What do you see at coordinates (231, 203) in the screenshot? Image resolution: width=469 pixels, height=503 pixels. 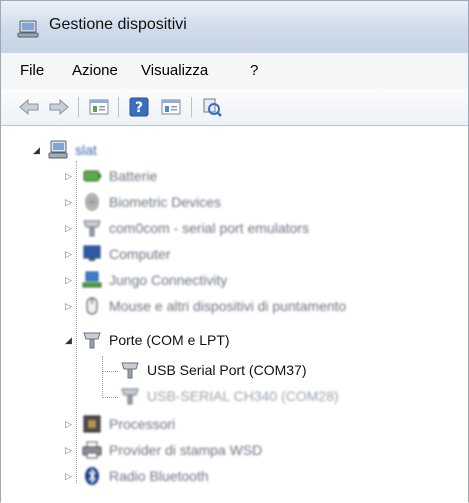 I see `tree-item-biometric-devices: ▷ Biometric Devices` at bounding box center [231, 203].